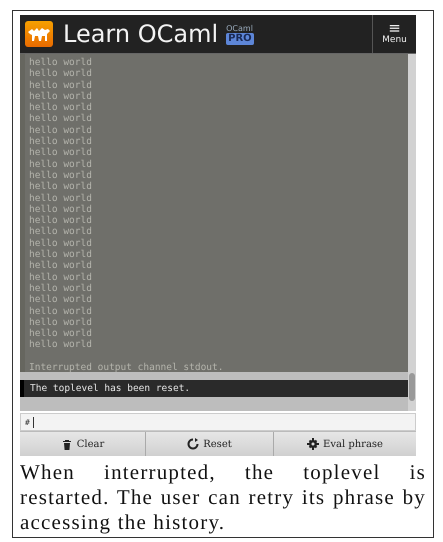 This screenshot has height=542, width=443. What do you see at coordinates (345, 444) in the screenshot?
I see `toolbar-button: Eval phrase` at bounding box center [345, 444].